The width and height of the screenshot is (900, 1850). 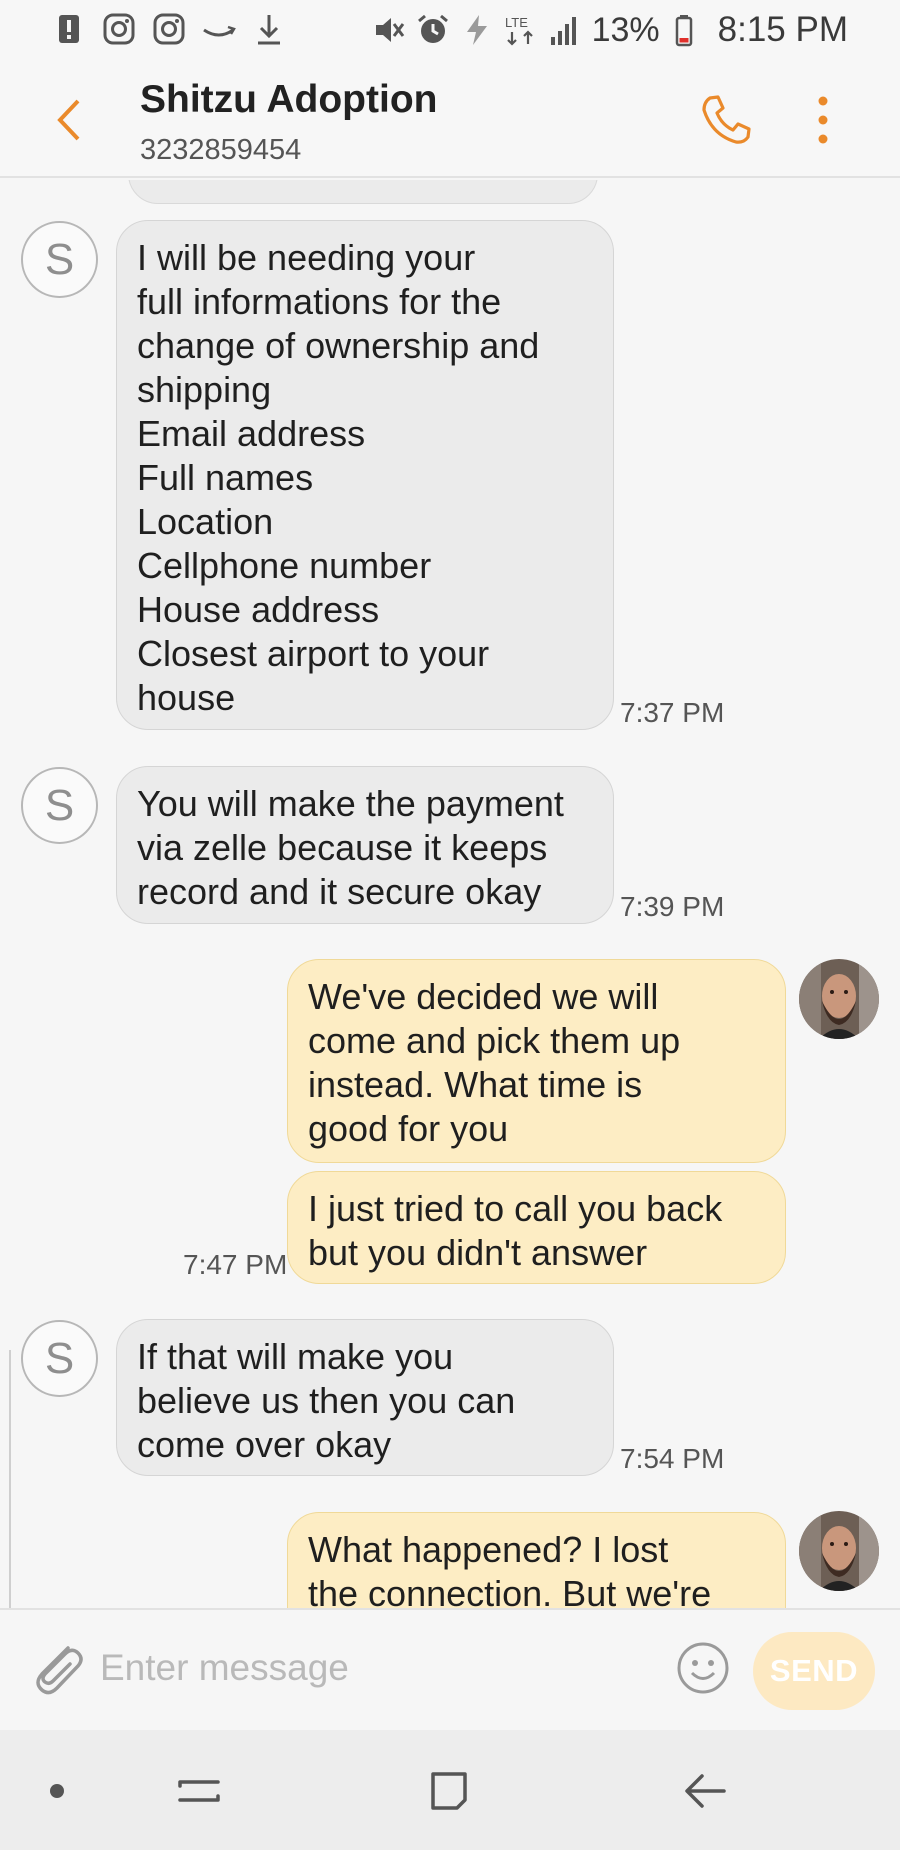 What do you see at coordinates (565, 30) in the screenshot?
I see `signal-icon` at bounding box center [565, 30].